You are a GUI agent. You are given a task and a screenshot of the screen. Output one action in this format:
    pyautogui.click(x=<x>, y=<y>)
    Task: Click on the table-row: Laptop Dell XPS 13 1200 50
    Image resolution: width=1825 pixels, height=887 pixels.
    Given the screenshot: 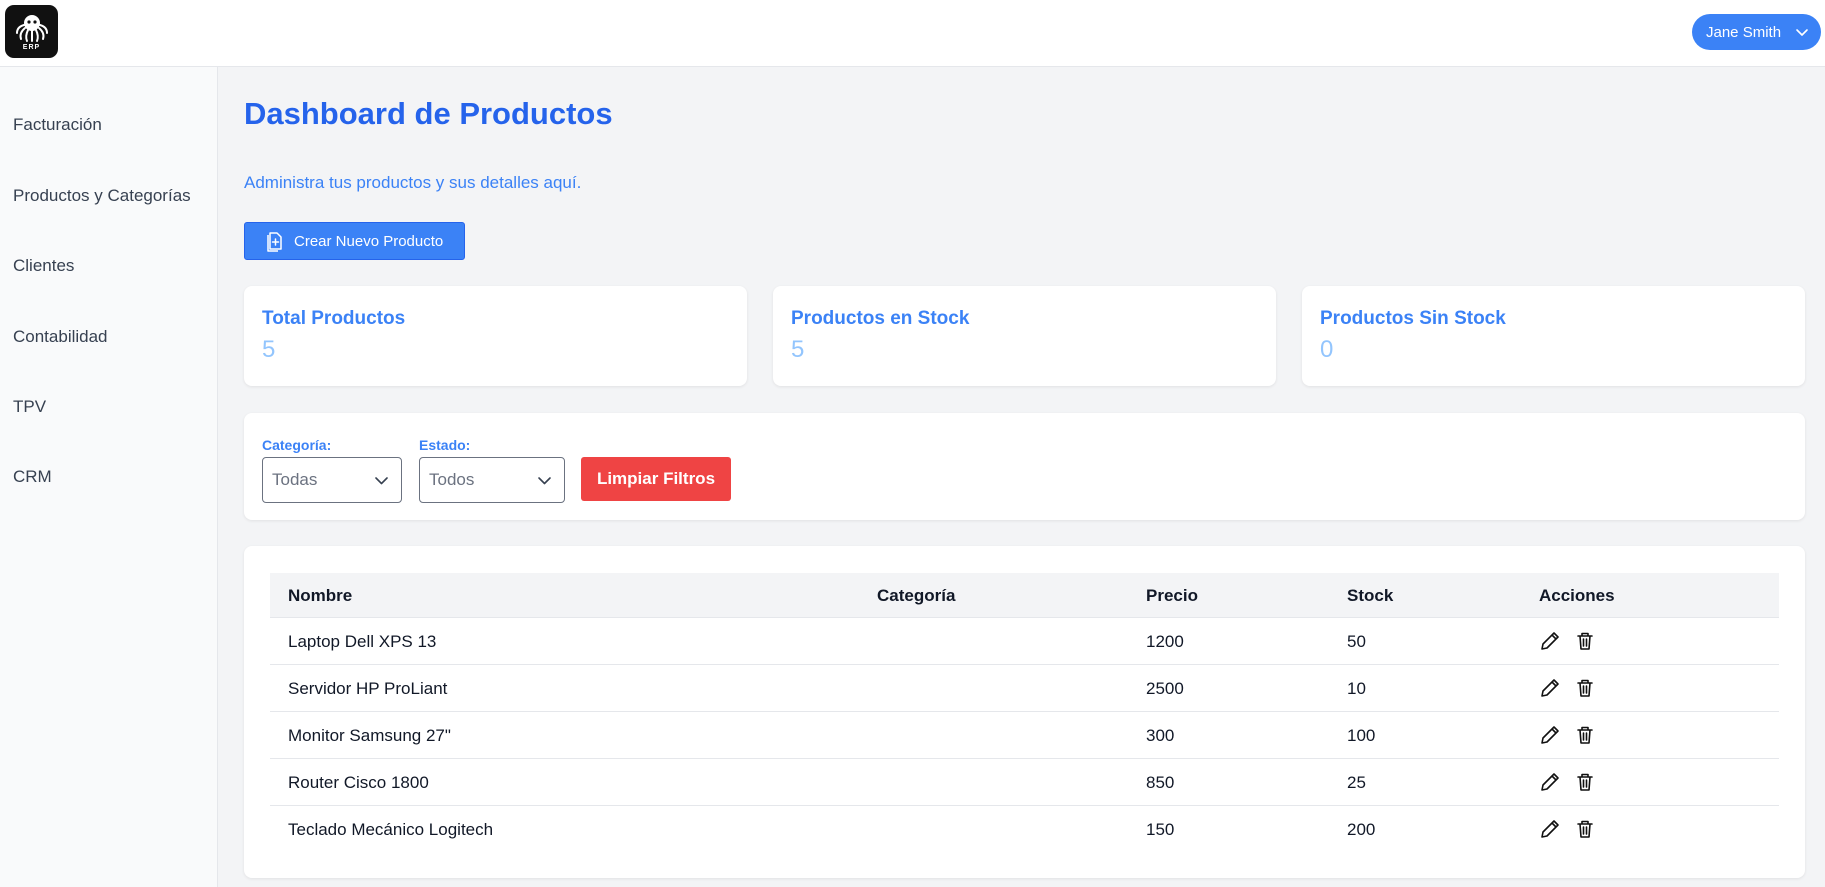 What is the action you would take?
    pyautogui.click(x=1024, y=641)
    